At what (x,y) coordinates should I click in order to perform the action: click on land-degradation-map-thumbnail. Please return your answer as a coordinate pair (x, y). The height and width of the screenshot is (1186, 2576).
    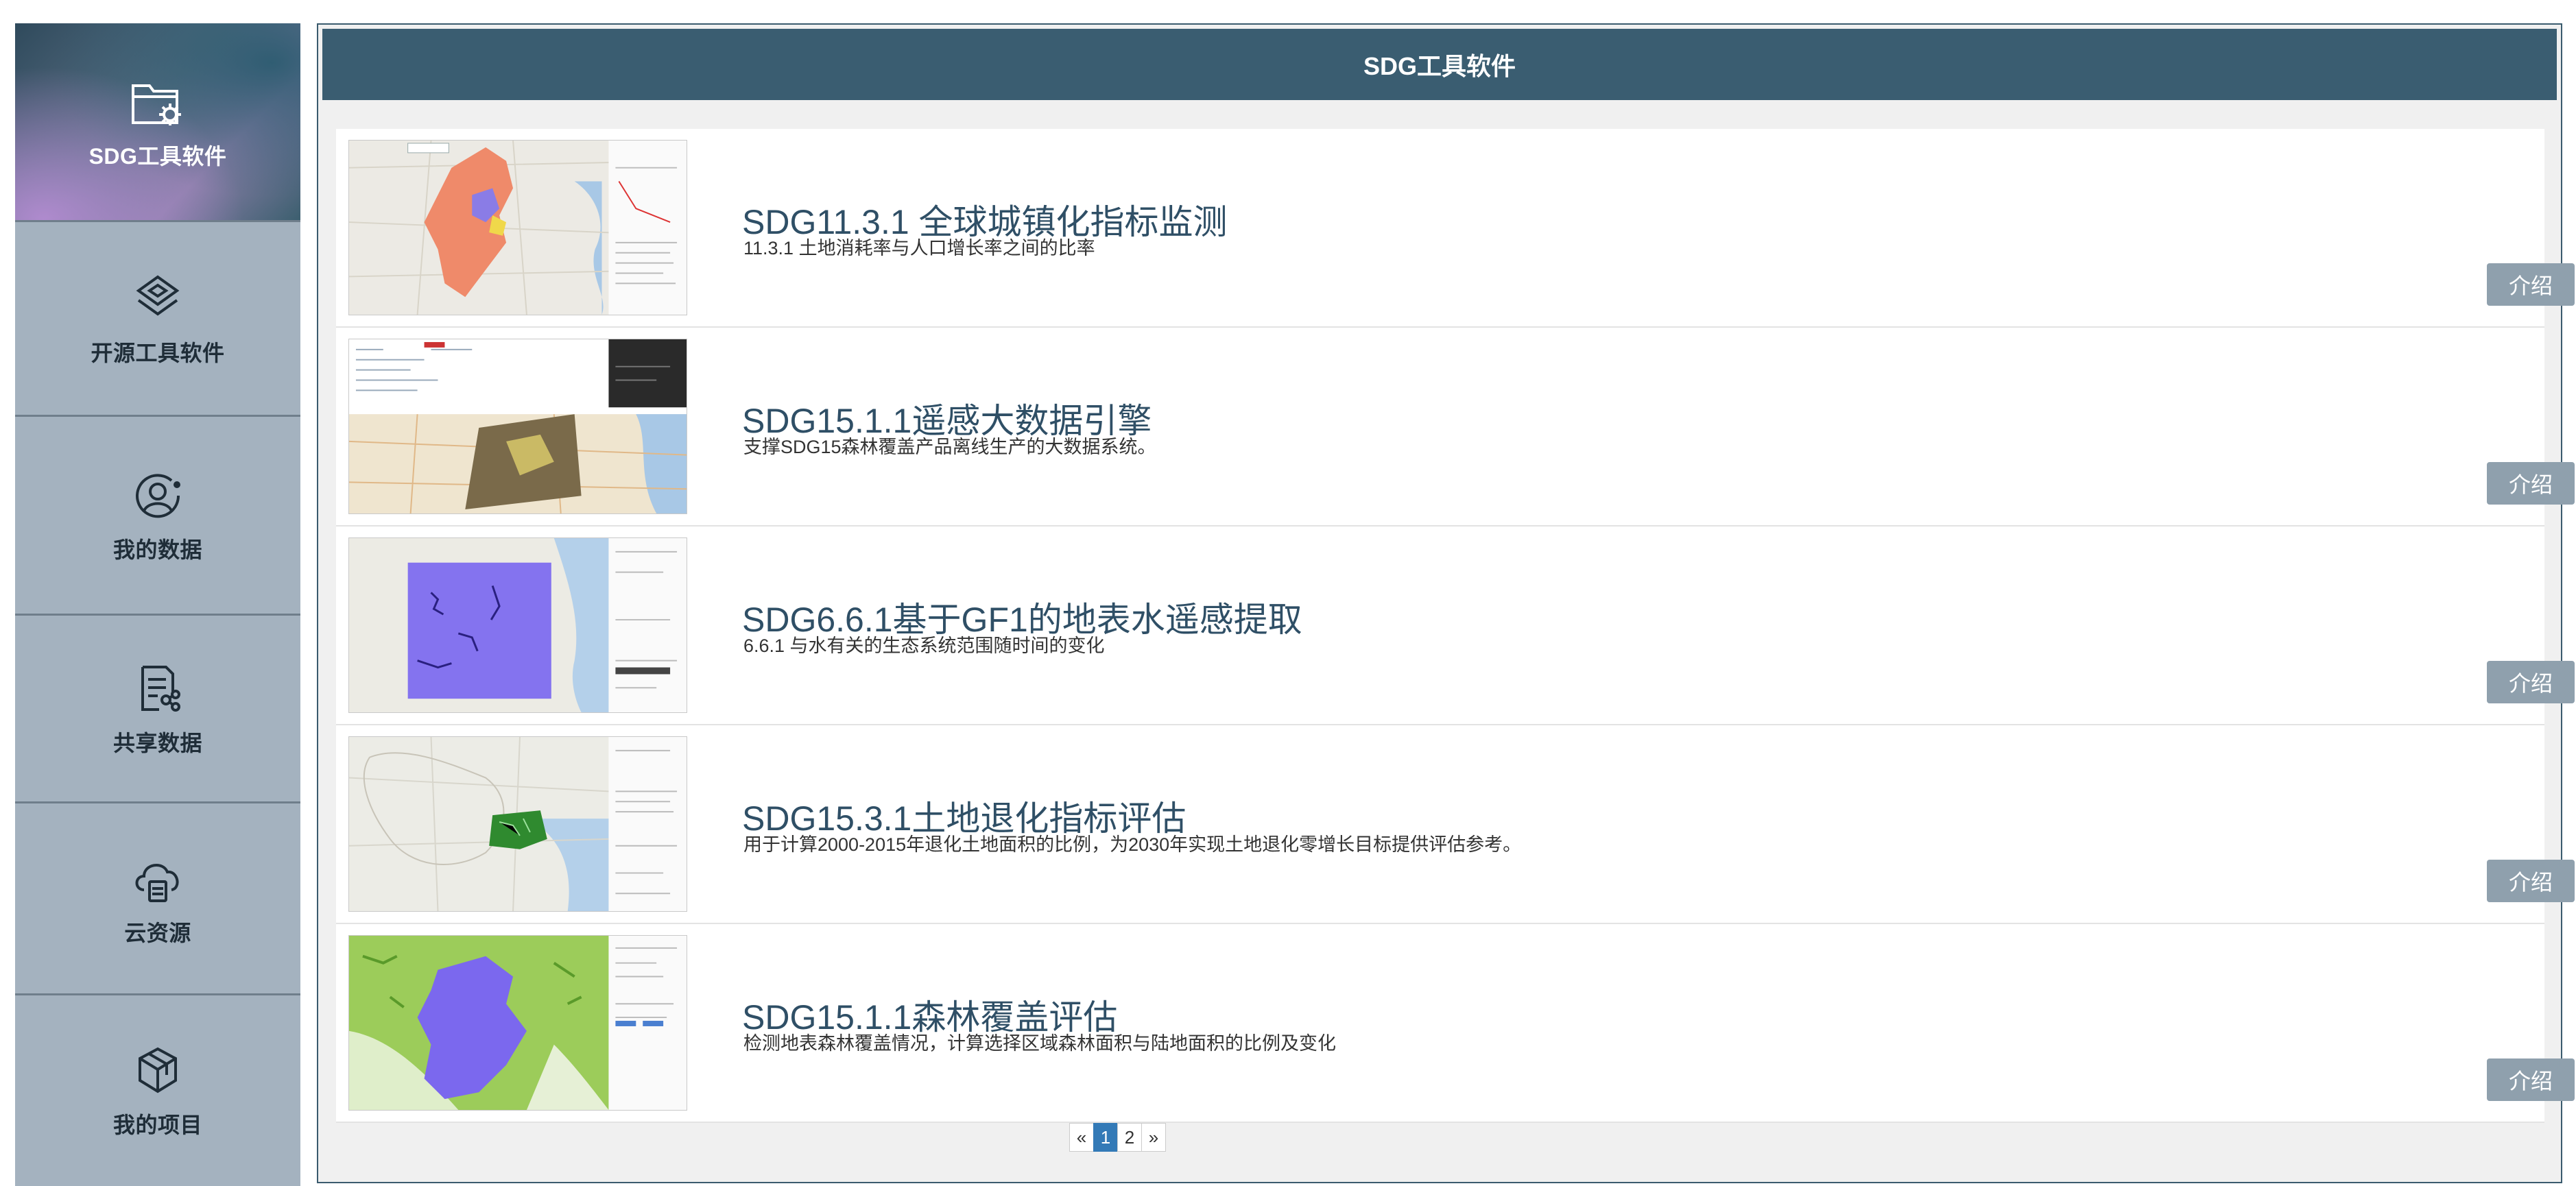
    Looking at the image, I should click on (517, 824).